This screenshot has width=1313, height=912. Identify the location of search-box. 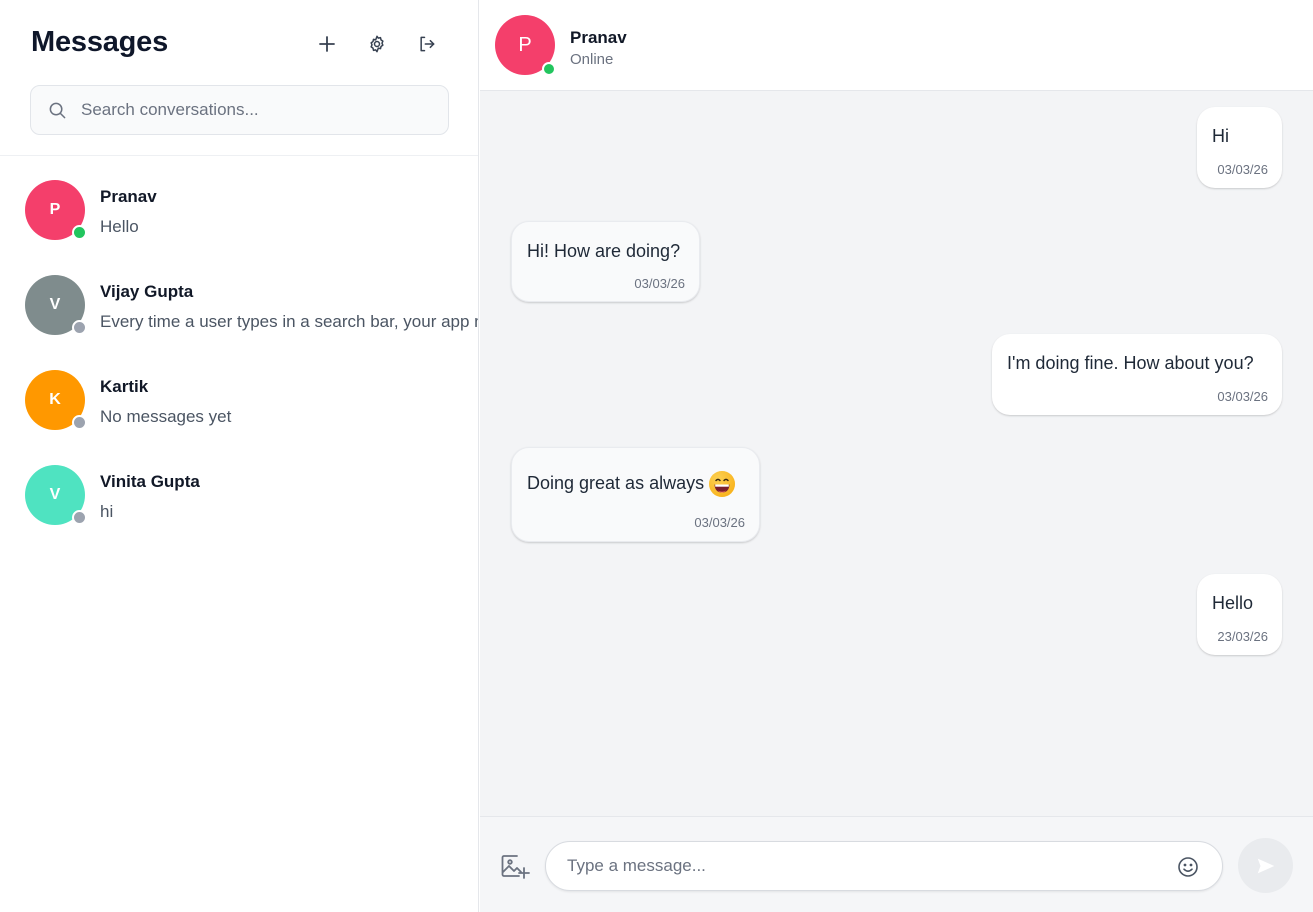
(239, 110).